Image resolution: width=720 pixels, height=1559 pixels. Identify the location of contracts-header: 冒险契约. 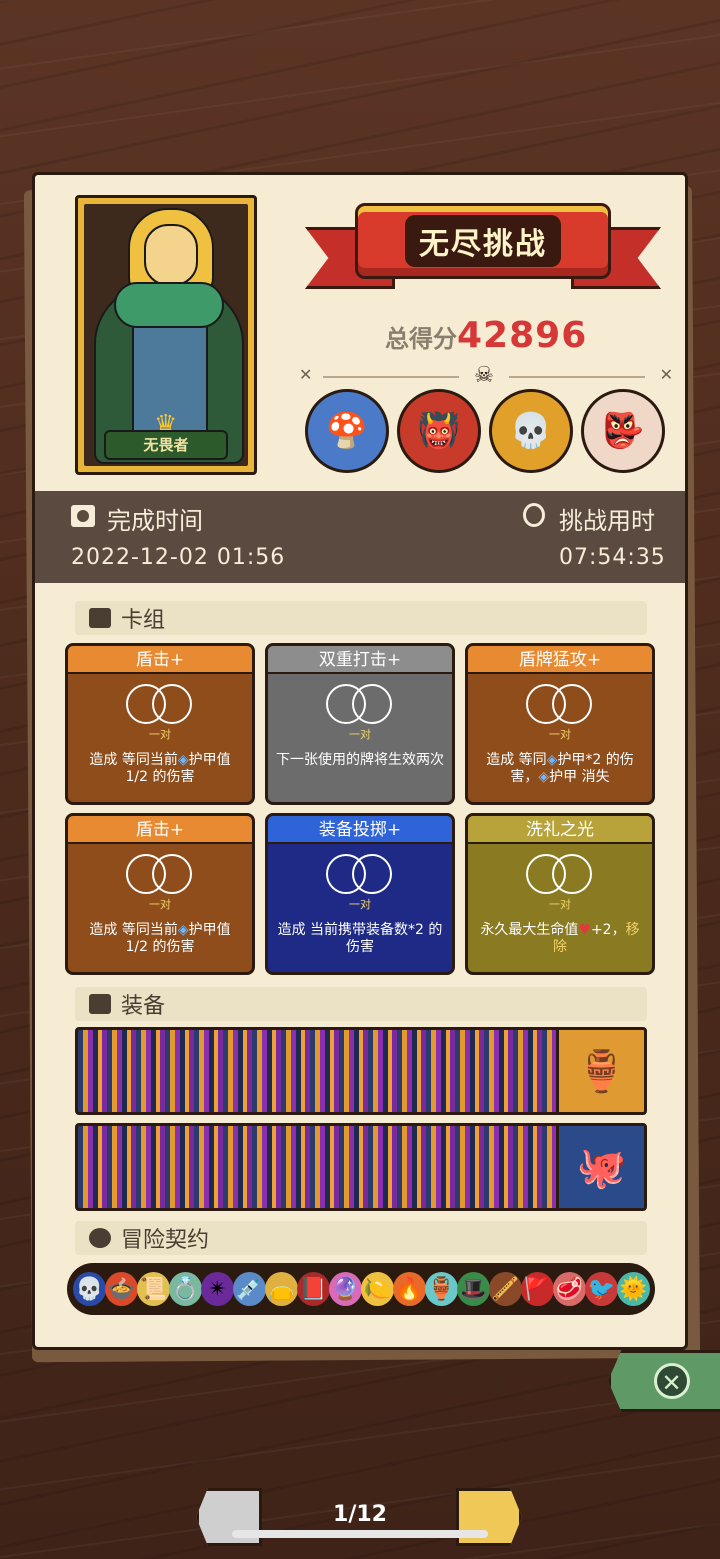
(361, 1238).